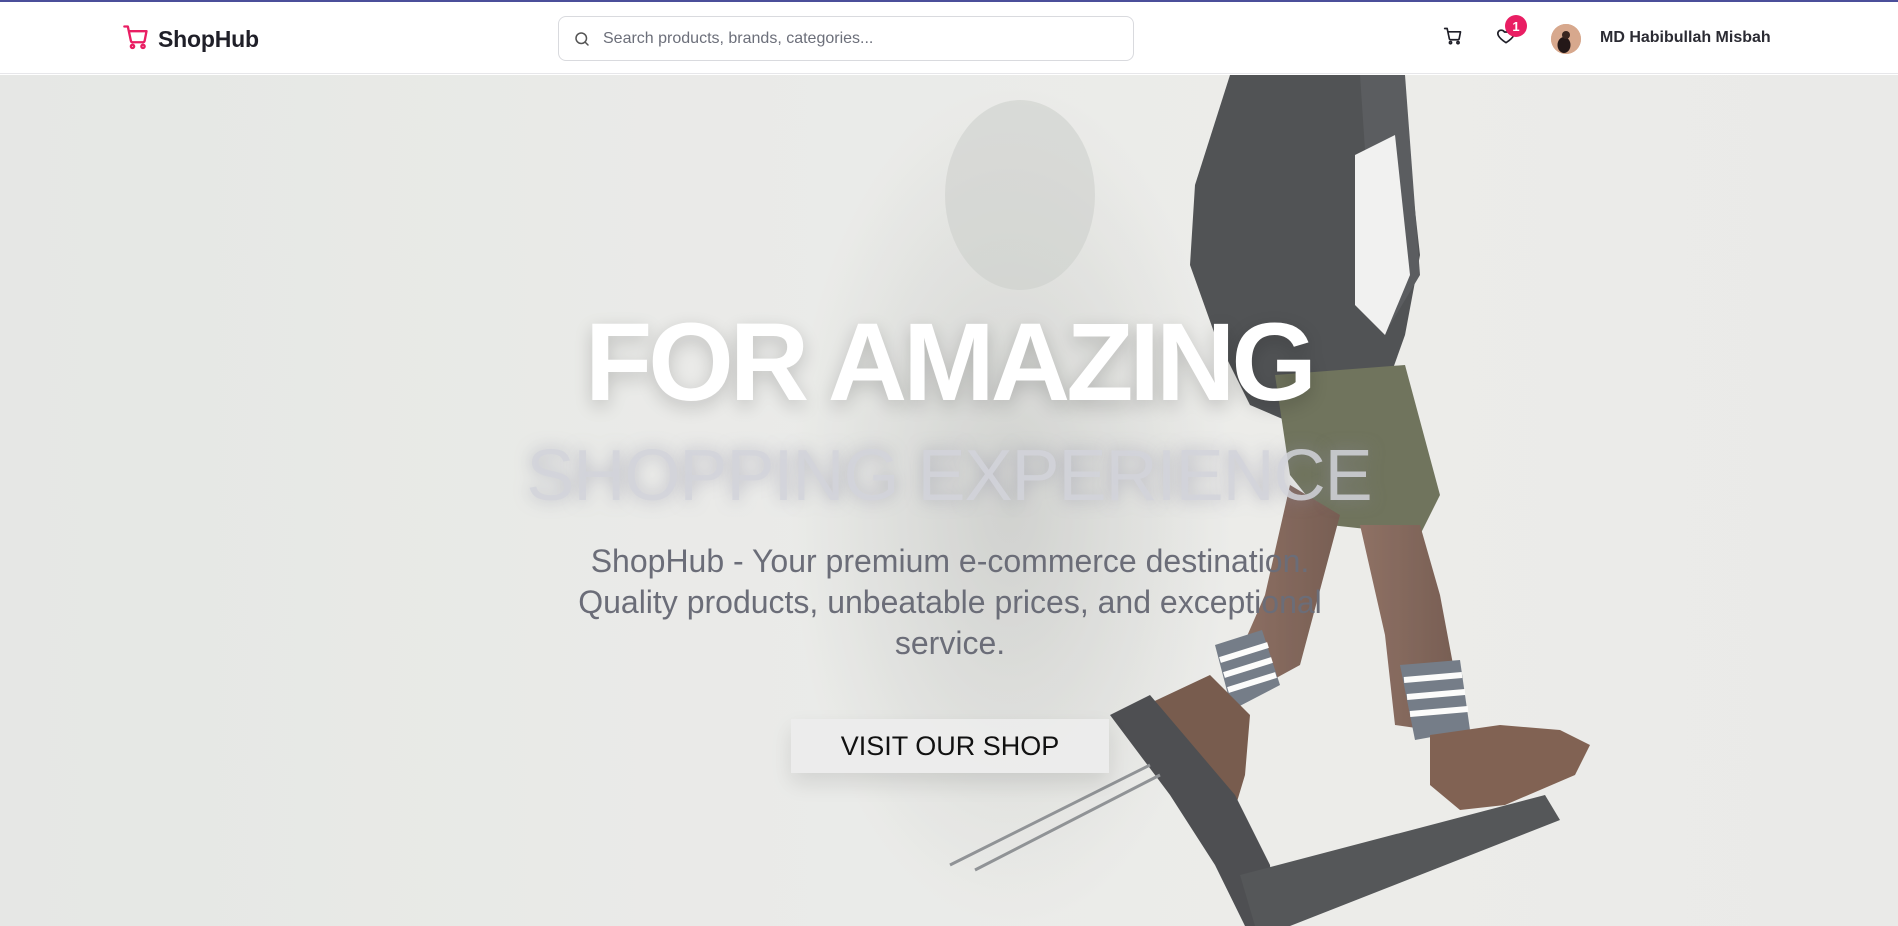  Describe the element at coordinates (868, 38) in the screenshot. I see `search-input` at that location.